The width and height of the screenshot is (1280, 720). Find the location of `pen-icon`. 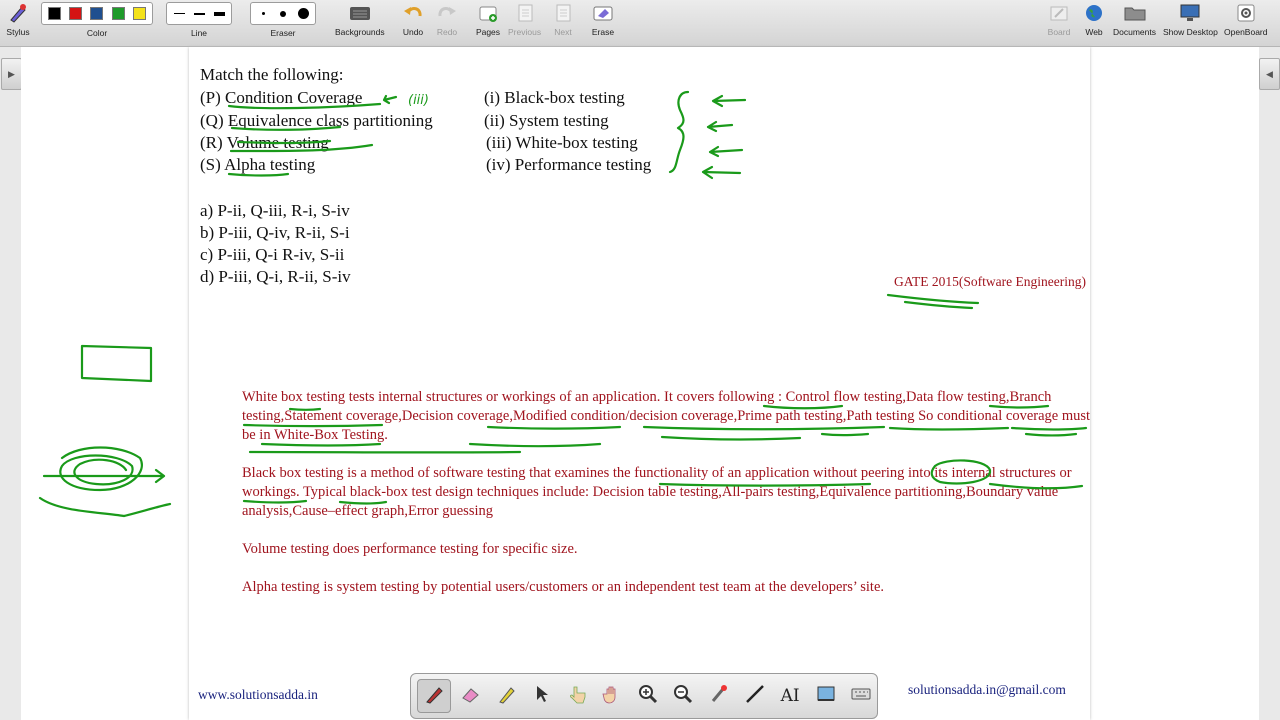

pen-icon is located at coordinates (434, 696).